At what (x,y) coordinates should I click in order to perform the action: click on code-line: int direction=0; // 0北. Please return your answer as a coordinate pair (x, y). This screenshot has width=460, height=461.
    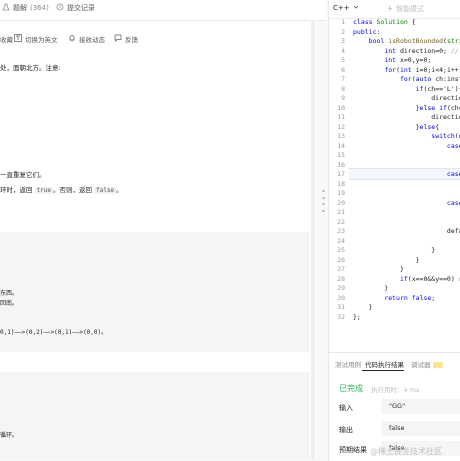
    Looking at the image, I should click on (406, 52).